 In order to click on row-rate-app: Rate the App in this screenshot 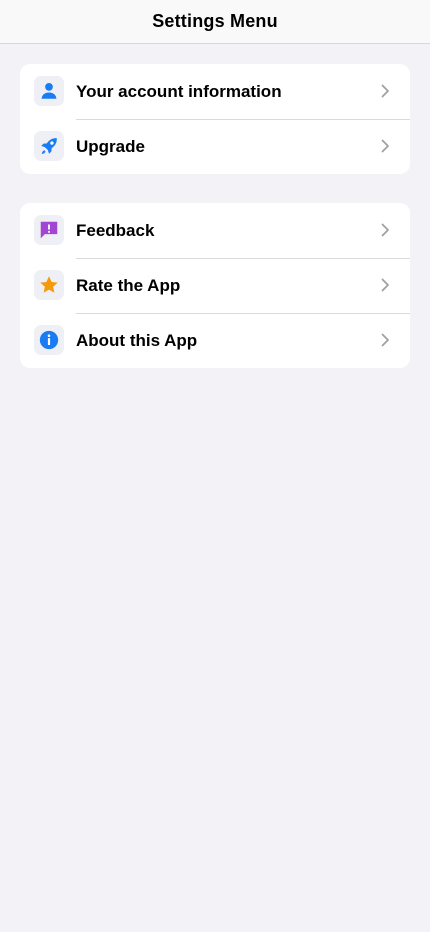, I will do `click(215, 285)`.